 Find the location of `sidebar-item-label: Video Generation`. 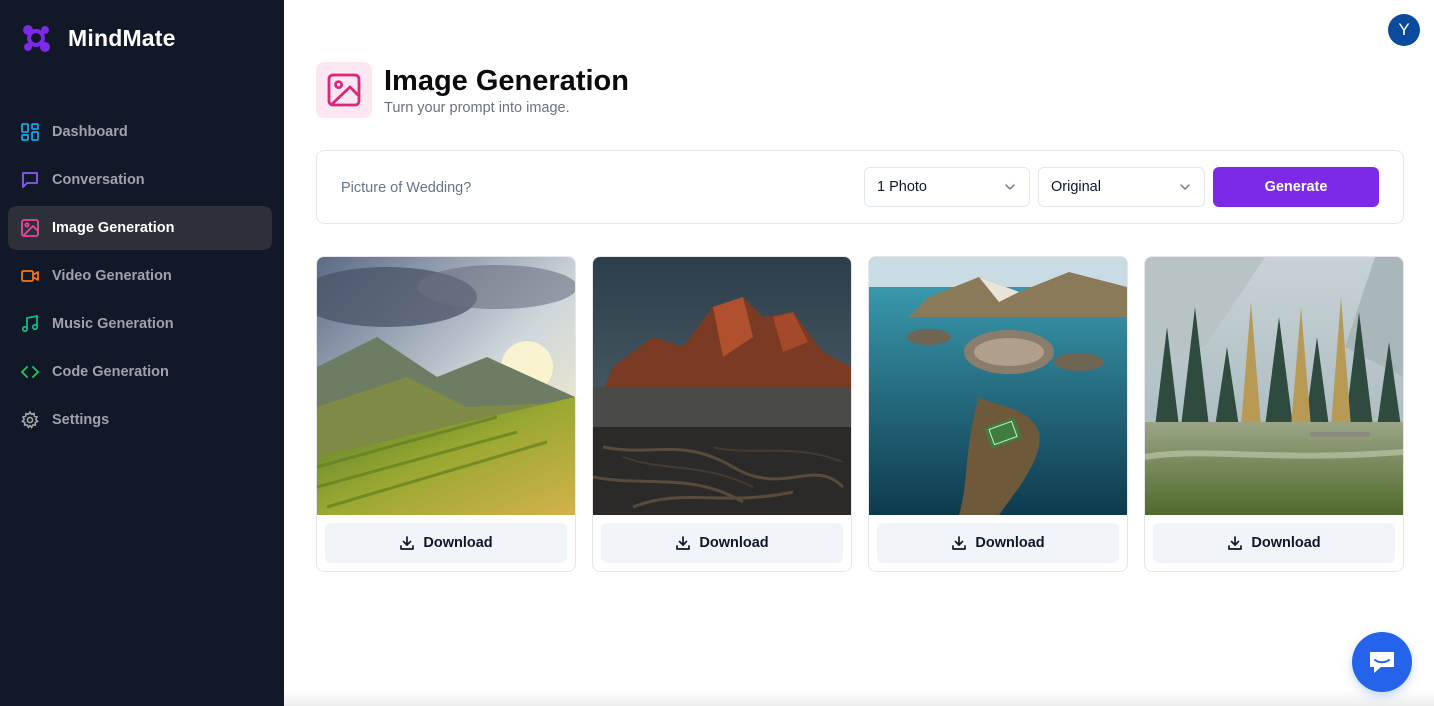

sidebar-item-label: Video Generation is located at coordinates (112, 276).